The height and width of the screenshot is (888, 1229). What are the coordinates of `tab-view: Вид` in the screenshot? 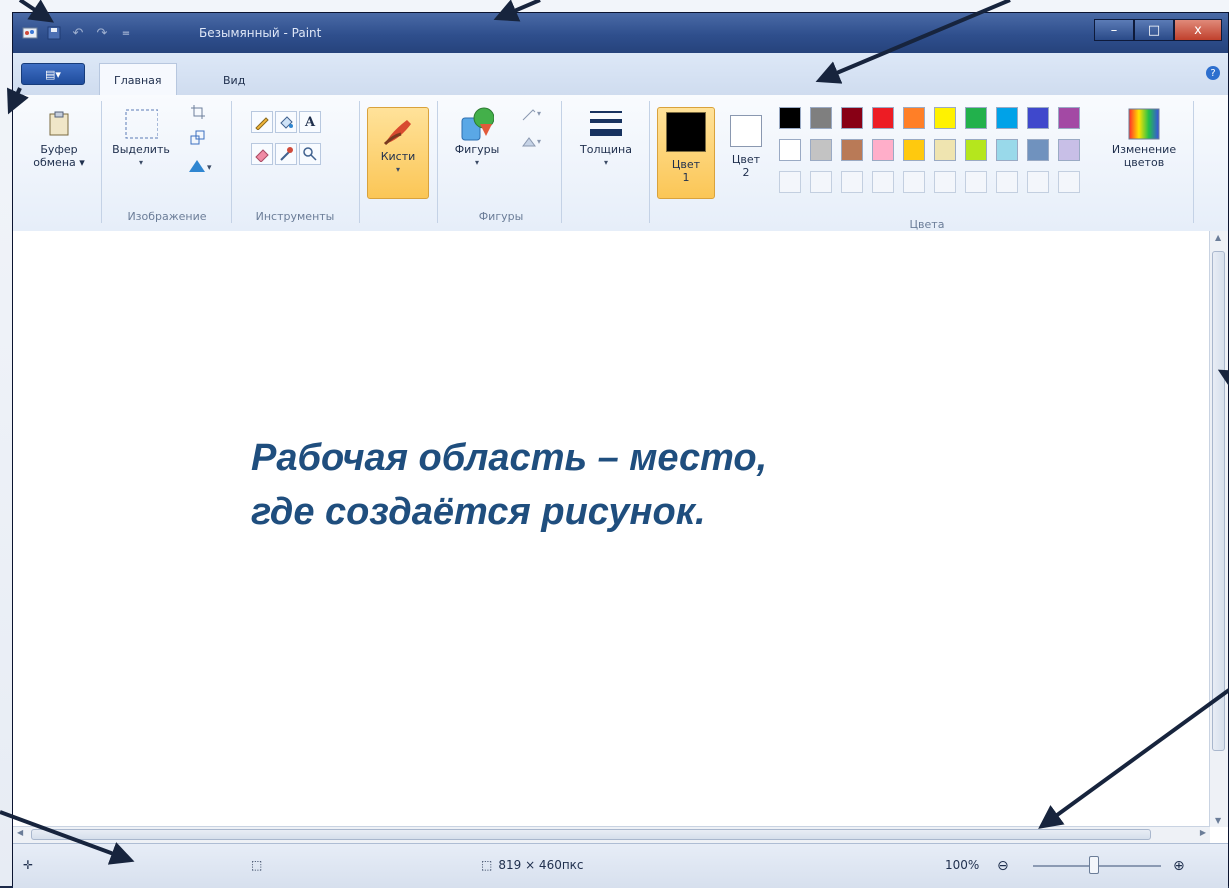 It's located at (234, 80).